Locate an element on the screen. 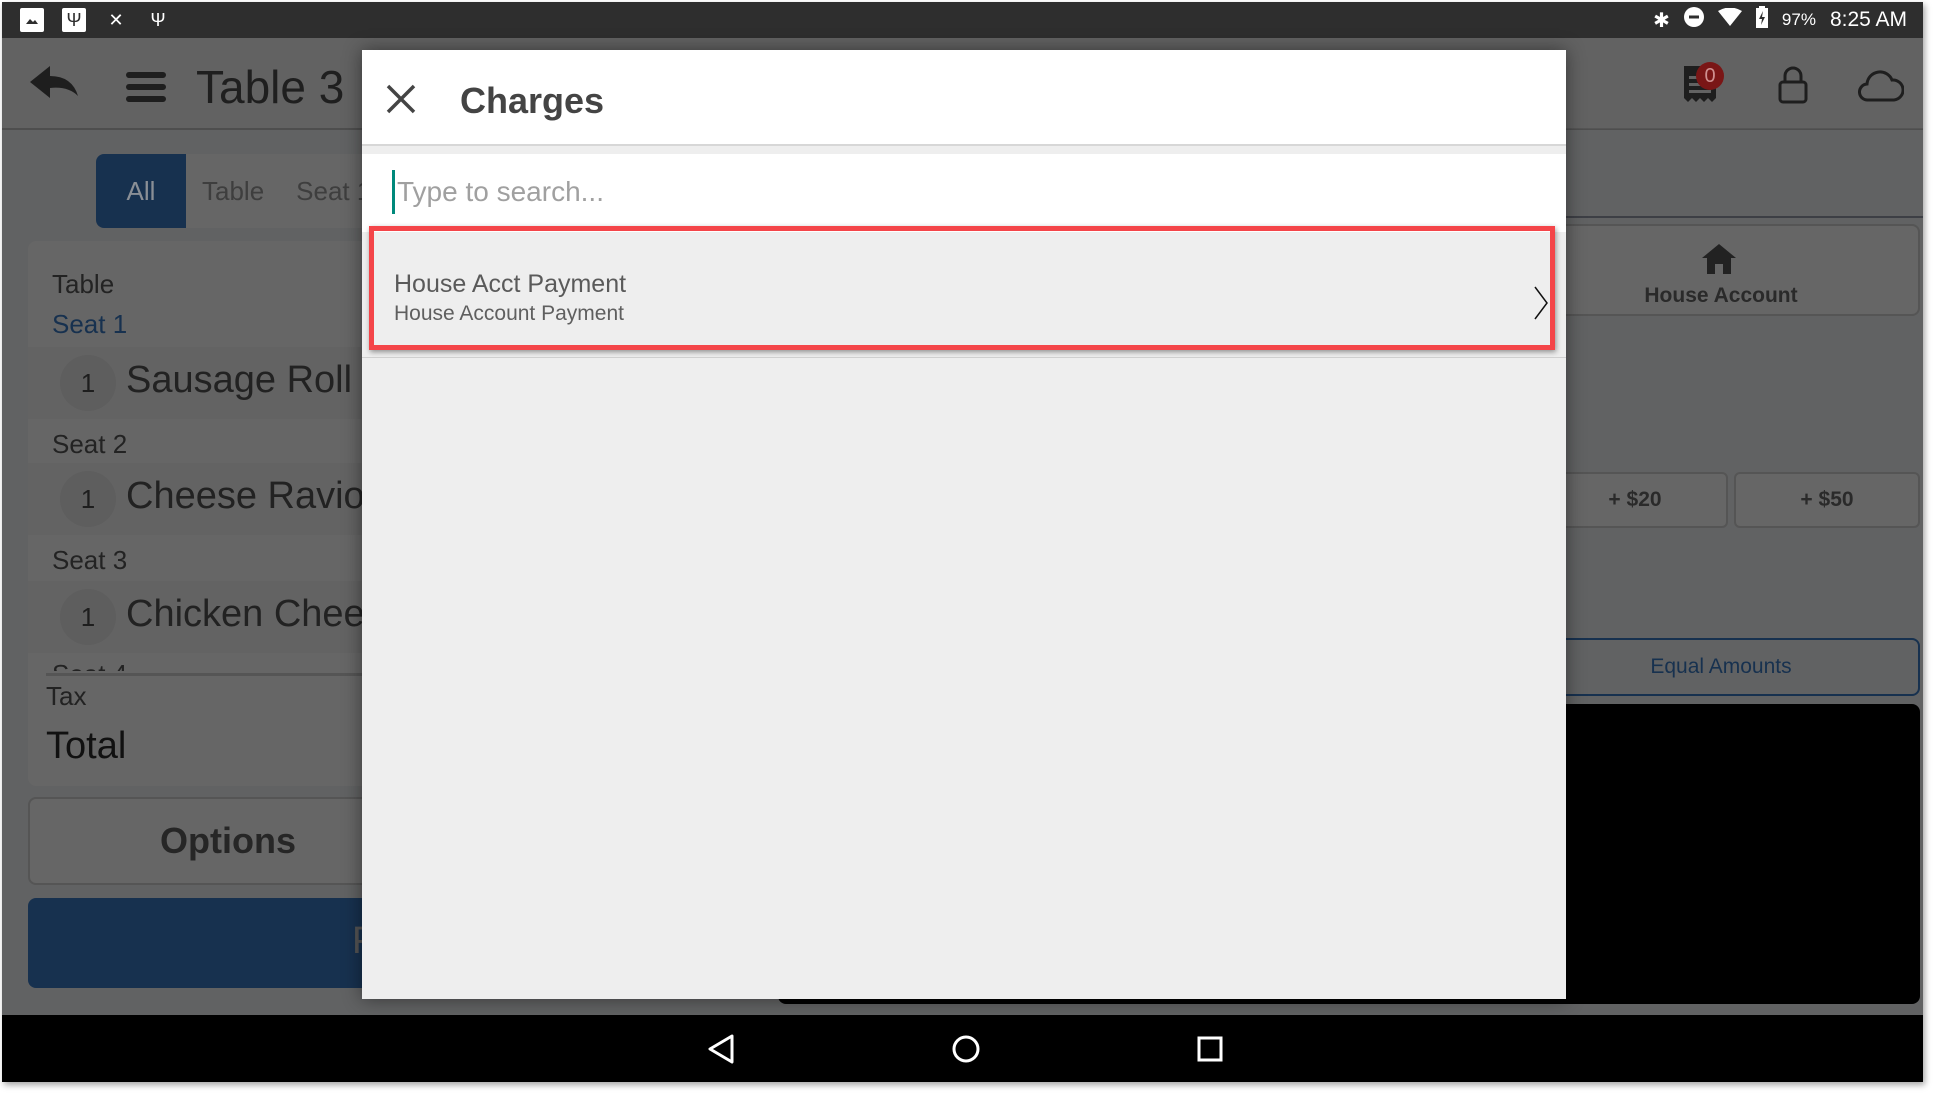 Image resolution: width=1939 pixels, height=1099 pixels. page-title: Table 3 is located at coordinates (270, 87).